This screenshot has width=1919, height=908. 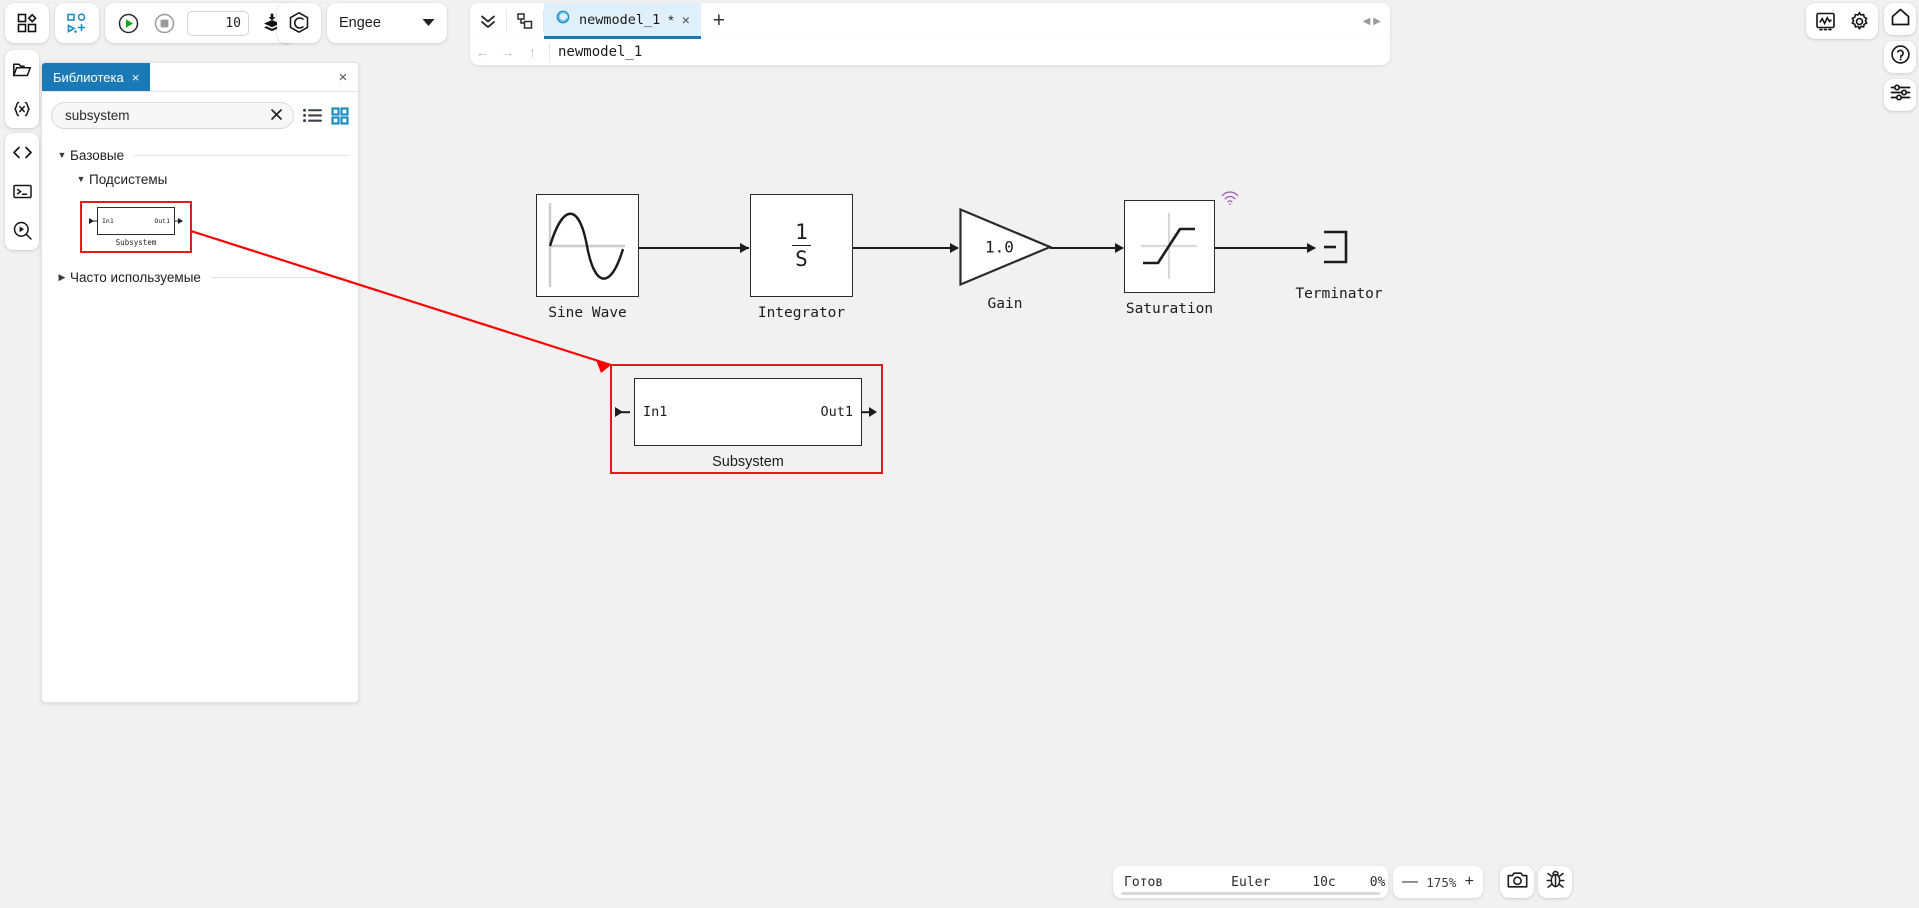 I want to click on zoom-controls: — 175% +, so click(x=1438, y=882).